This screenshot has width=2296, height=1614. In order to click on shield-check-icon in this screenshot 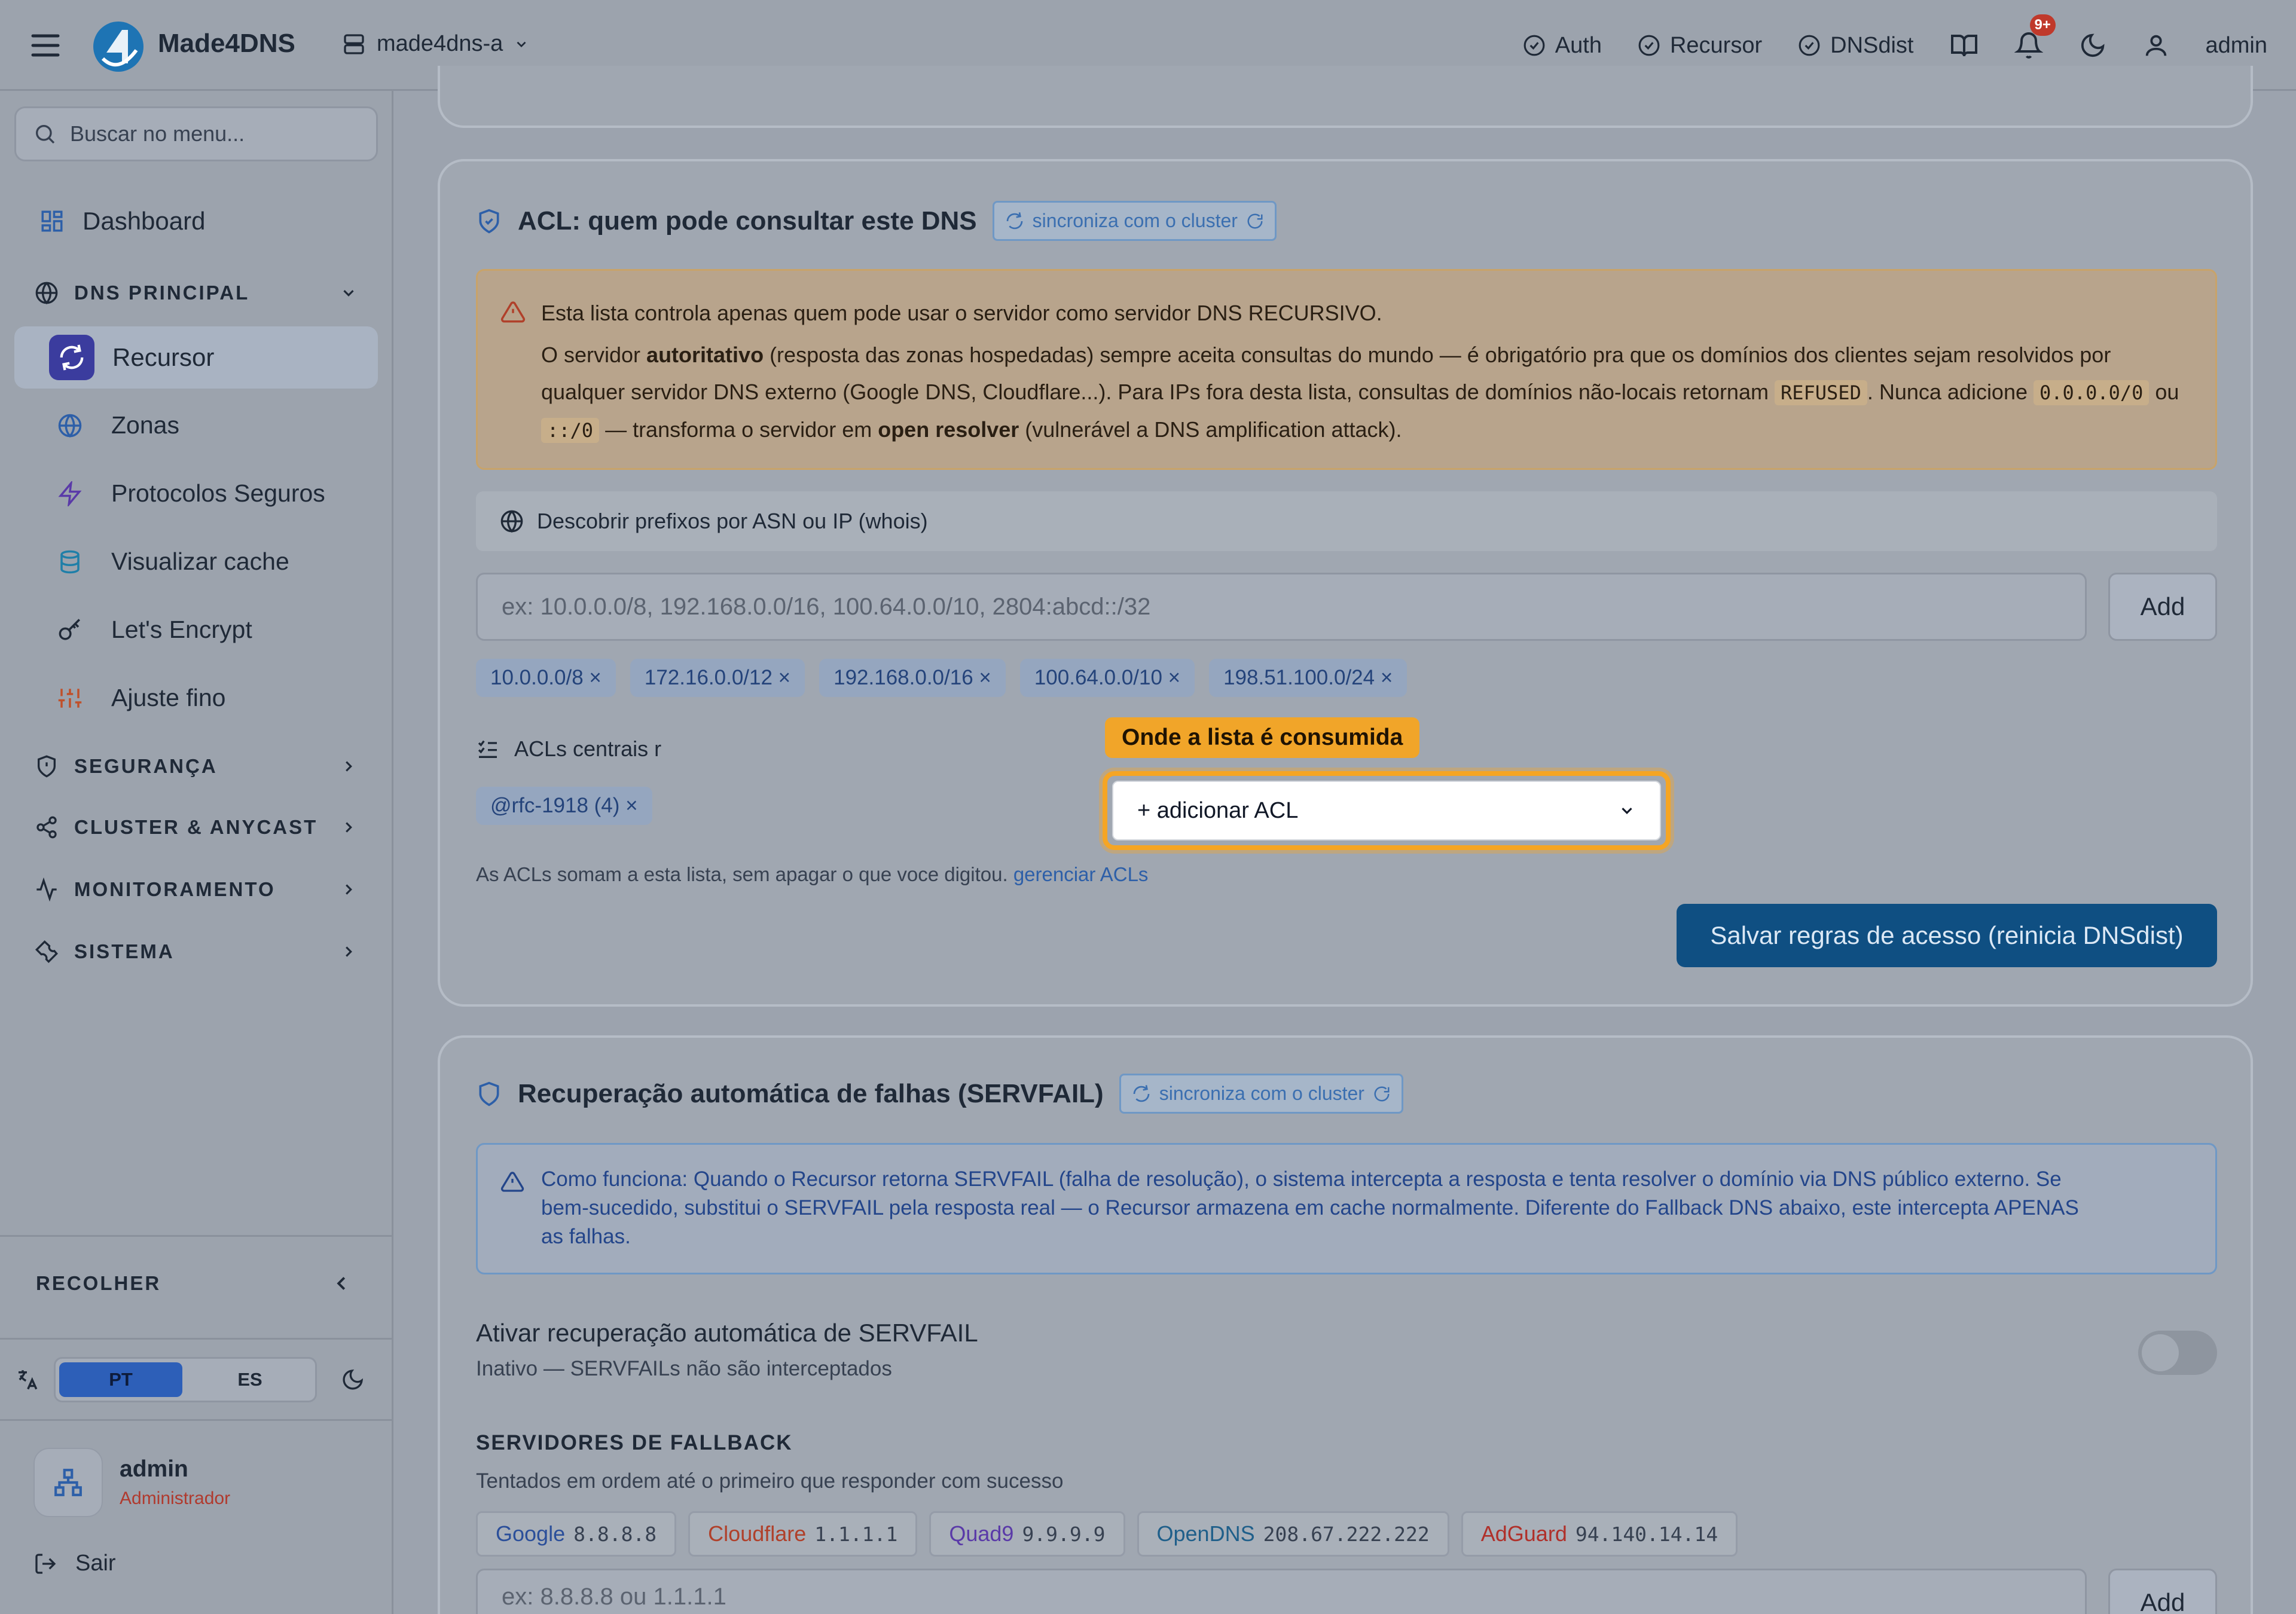, I will do `click(489, 221)`.